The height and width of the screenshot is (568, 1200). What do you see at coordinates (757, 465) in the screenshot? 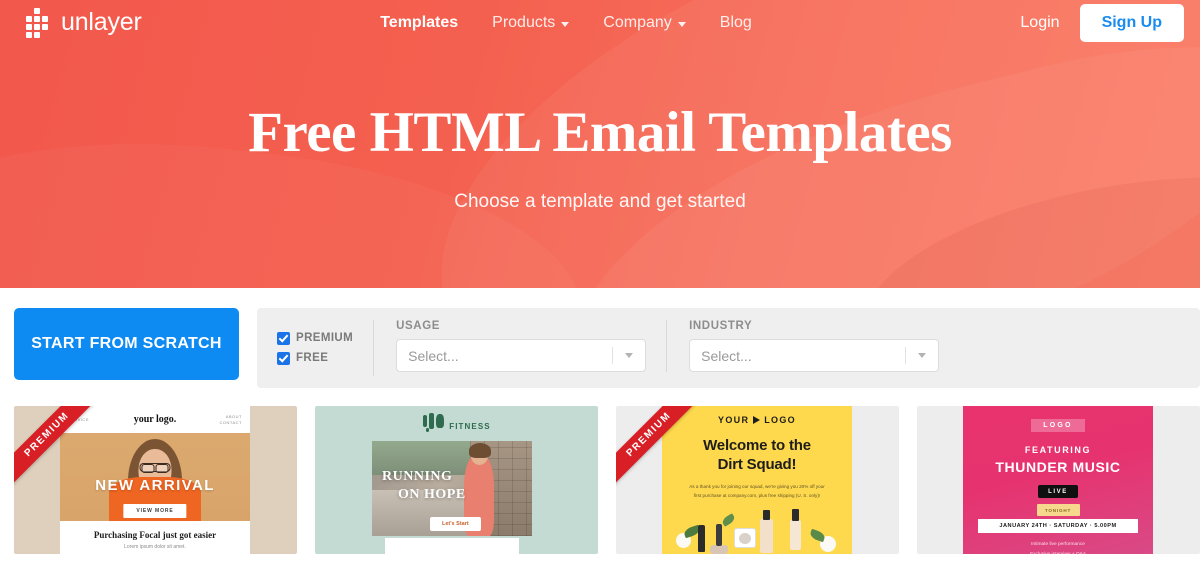
I see `preview-headline-line2: Dirt Squad!` at bounding box center [757, 465].